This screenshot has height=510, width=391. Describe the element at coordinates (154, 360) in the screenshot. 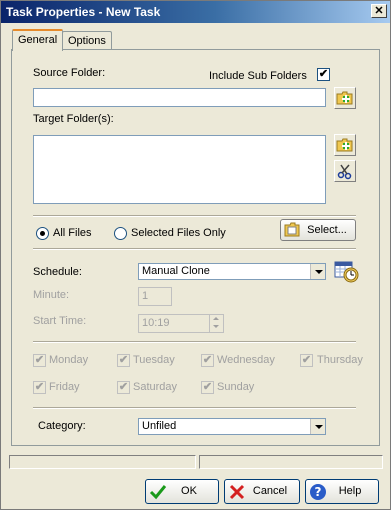

I see `tuesday-label: Tuesday` at that location.